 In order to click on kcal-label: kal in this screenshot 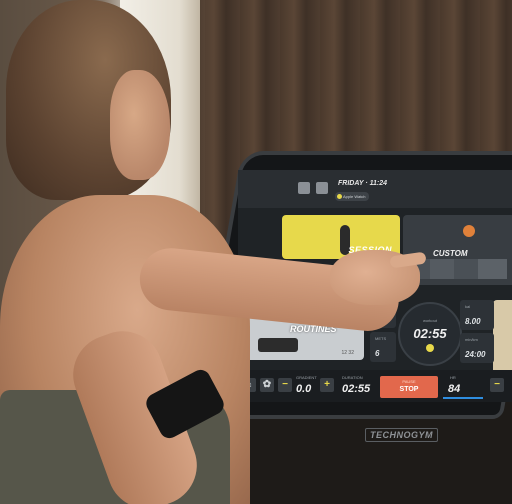, I will do `click(468, 306)`.